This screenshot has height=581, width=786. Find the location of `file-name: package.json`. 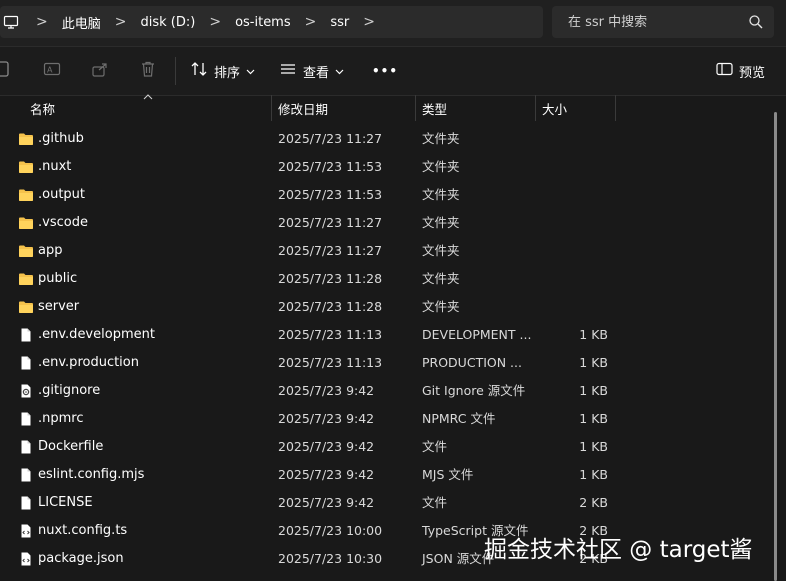

file-name: package.json is located at coordinates (81, 558).